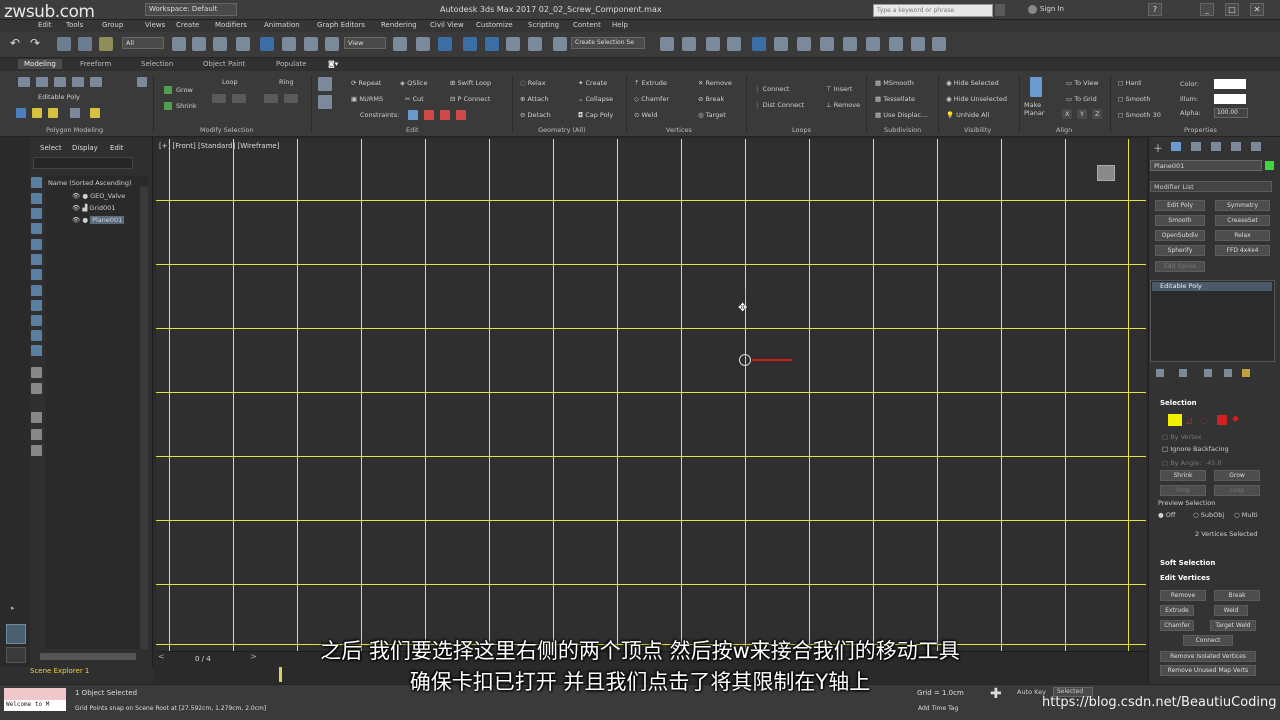 This screenshot has height=720, width=1280. Describe the element at coordinates (423, 44) in the screenshot. I see `select-manipulate-icon` at that location.